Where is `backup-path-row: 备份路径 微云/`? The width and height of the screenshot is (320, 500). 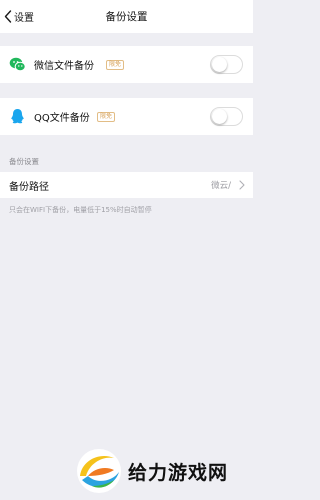 backup-path-row: 备份路径 微云/ is located at coordinates (126, 185).